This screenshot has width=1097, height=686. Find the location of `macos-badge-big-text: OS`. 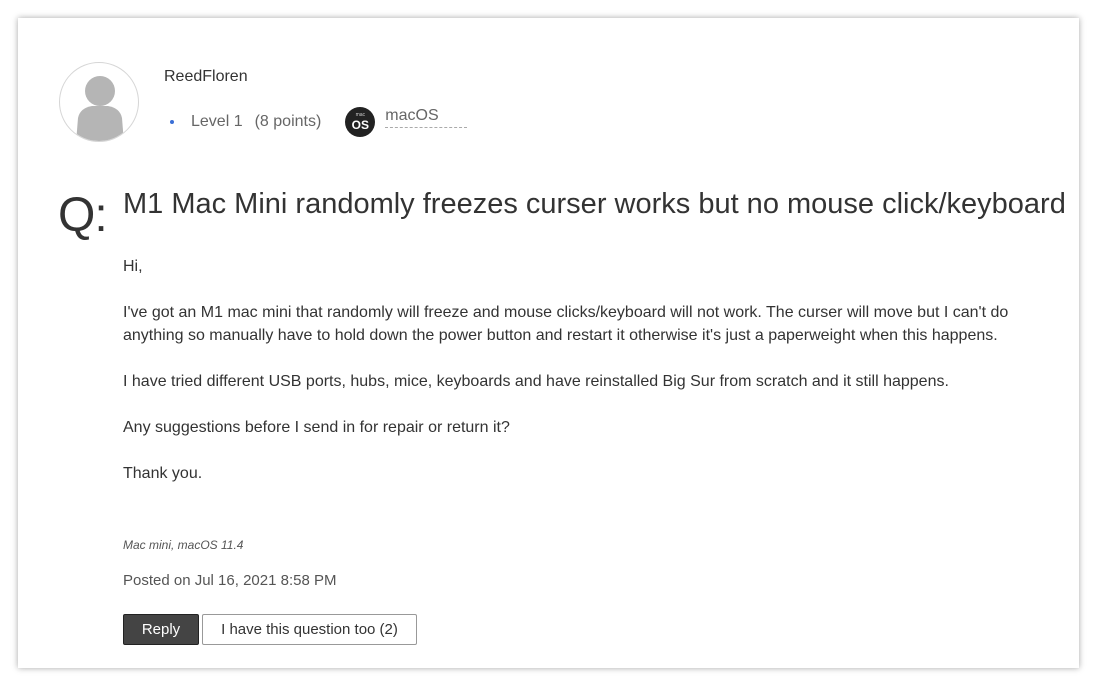

macos-badge-big-text: OS is located at coordinates (360, 125).